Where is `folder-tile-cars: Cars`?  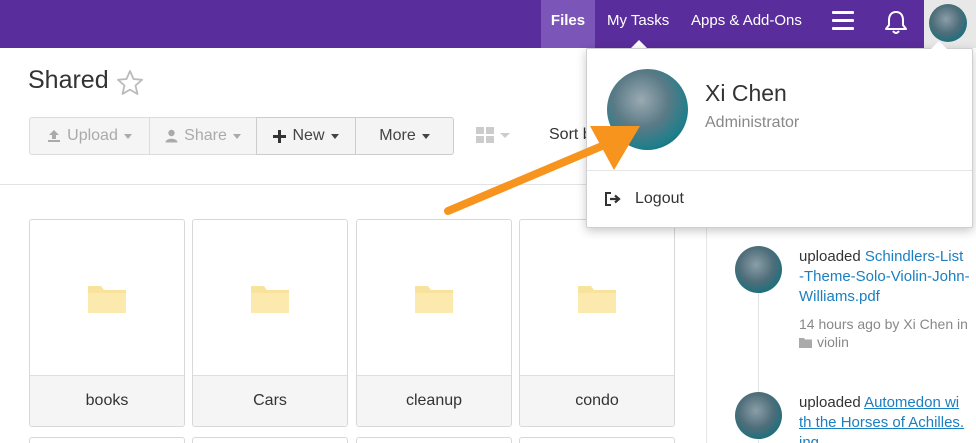 folder-tile-cars: Cars is located at coordinates (270, 323).